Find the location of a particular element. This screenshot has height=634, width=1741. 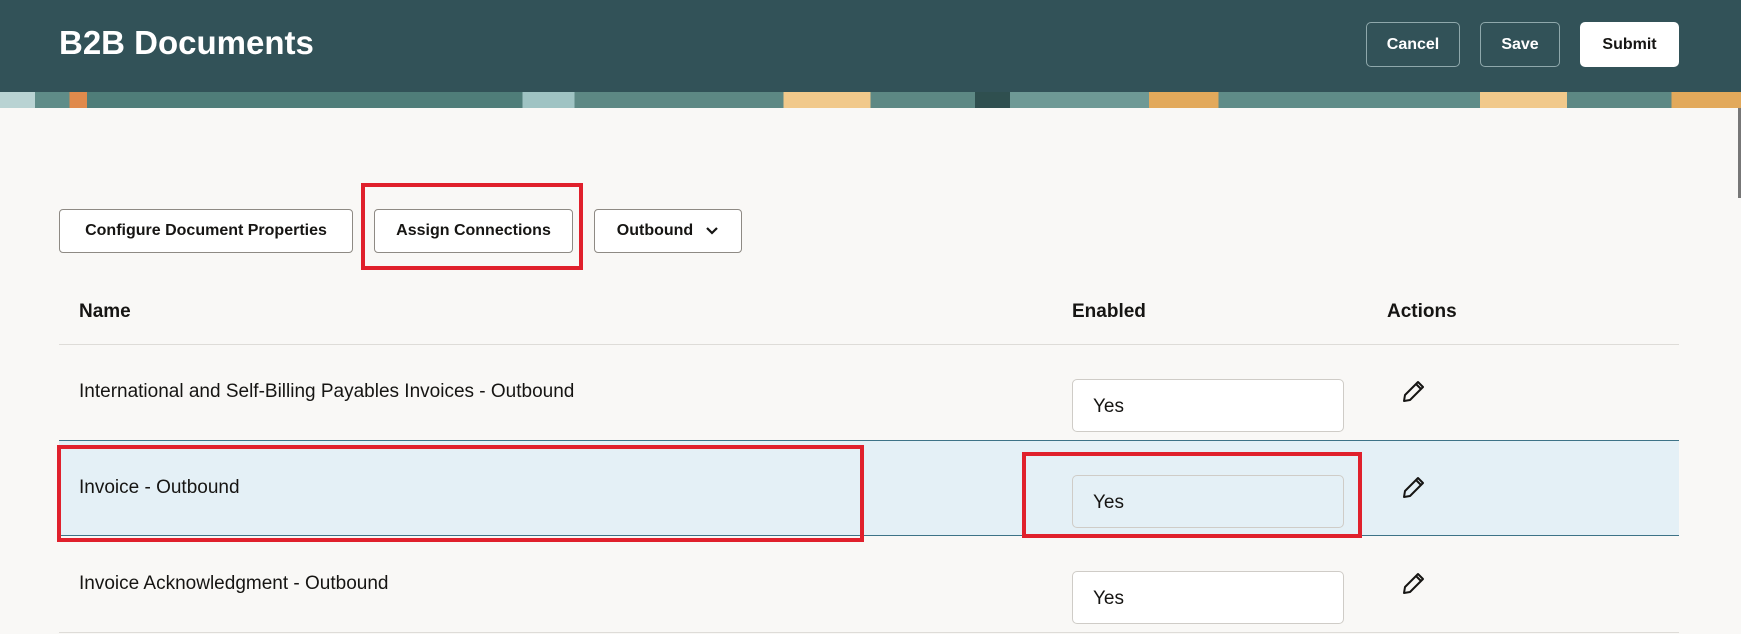

table-row: Invoice Acknowledgment - Outbound Yes is located at coordinates (869, 584).